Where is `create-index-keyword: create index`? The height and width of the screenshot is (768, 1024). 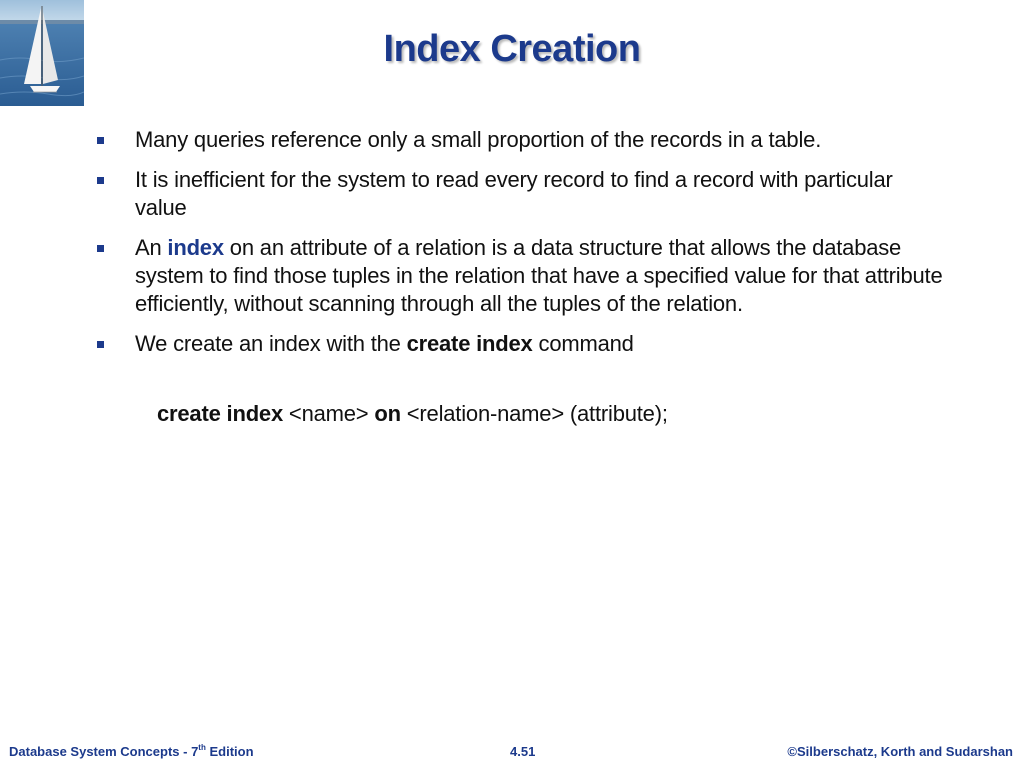 create-index-keyword: create index is located at coordinates (469, 343).